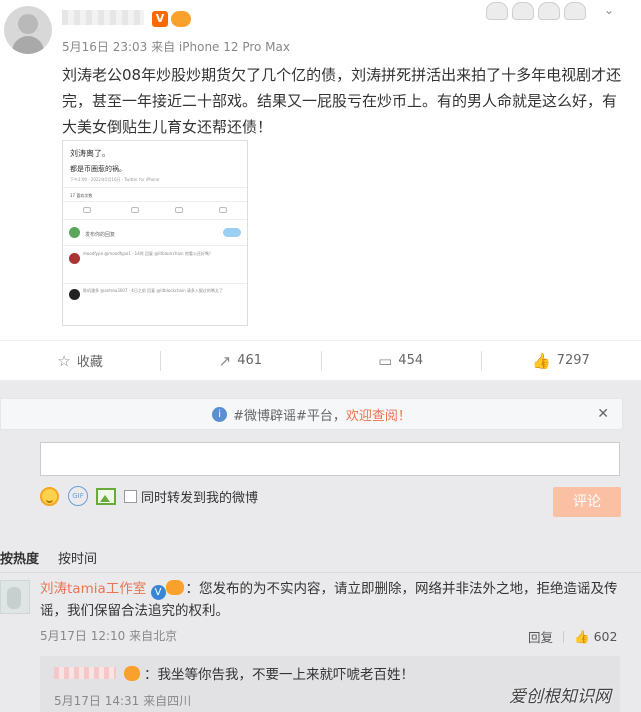  I want to click on reply-username-redacted, so click(85, 673).